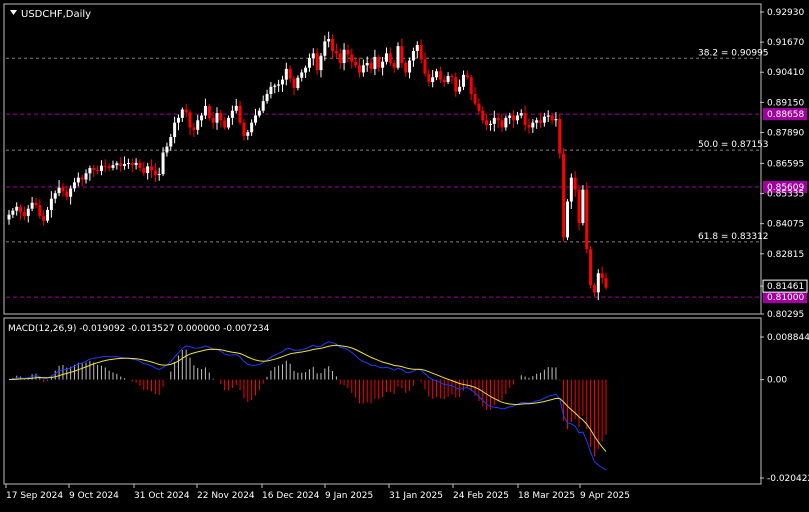 The image size is (809, 512). Describe the element at coordinates (785, 103) in the screenshot. I see `price-tick-label: 0.89150` at that location.